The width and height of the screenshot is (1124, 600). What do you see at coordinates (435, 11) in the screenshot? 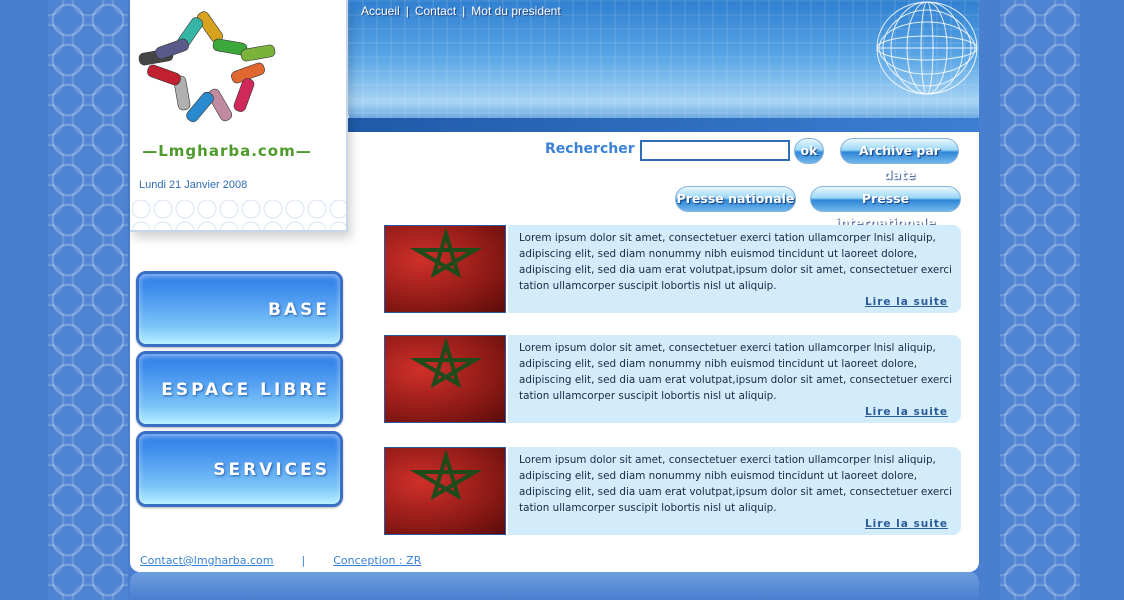
I see `nav-link-contact: Contact` at bounding box center [435, 11].